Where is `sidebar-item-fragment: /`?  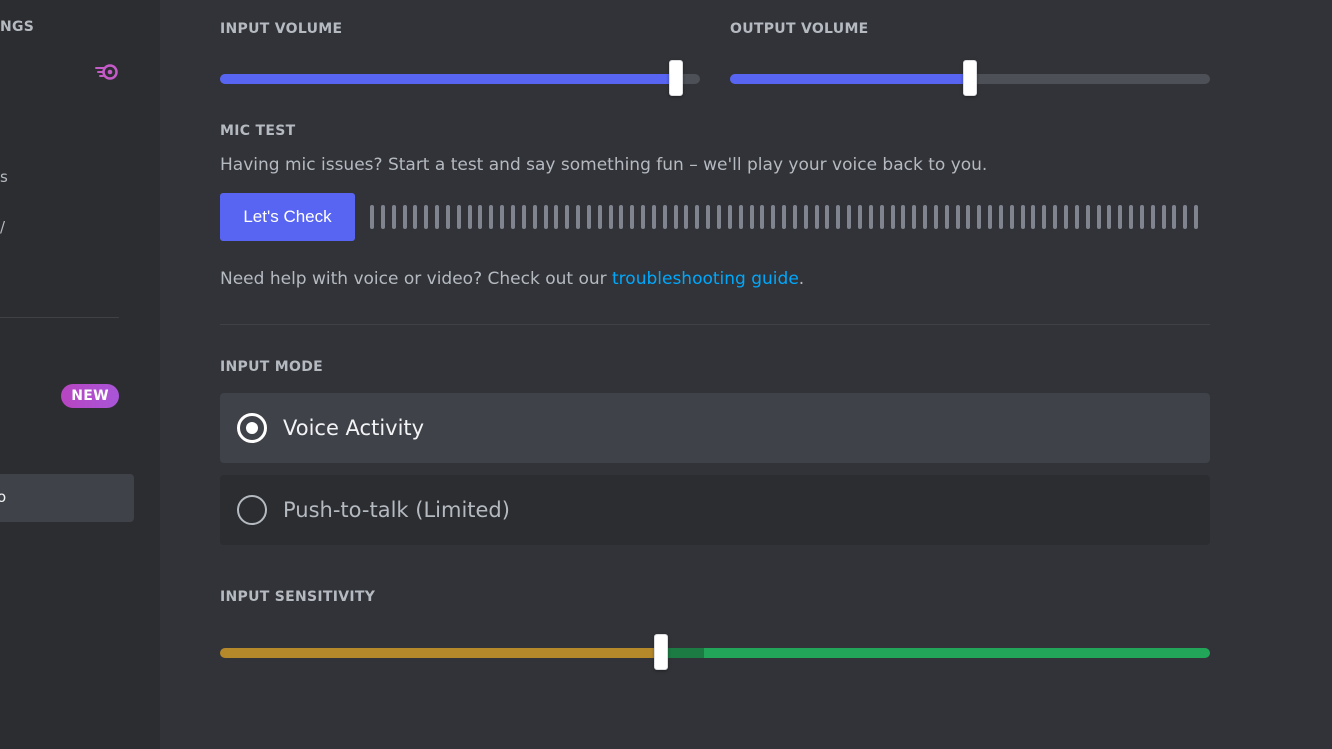
sidebar-item-fragment: / is located at coordinates (2, 227).